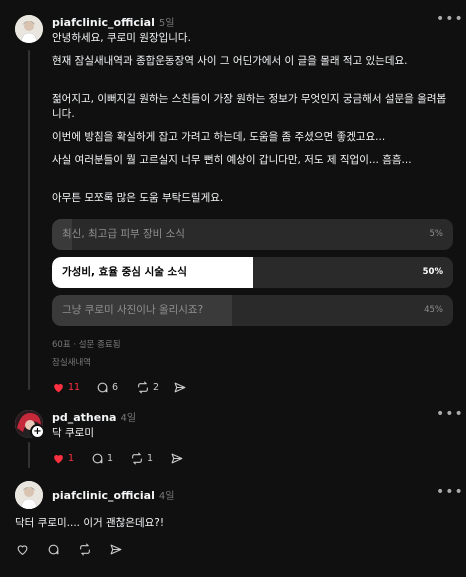  I want to click on post-paragraph-1: 안녕하세요, 쿠로미 원장입니다., so click(121, 38).